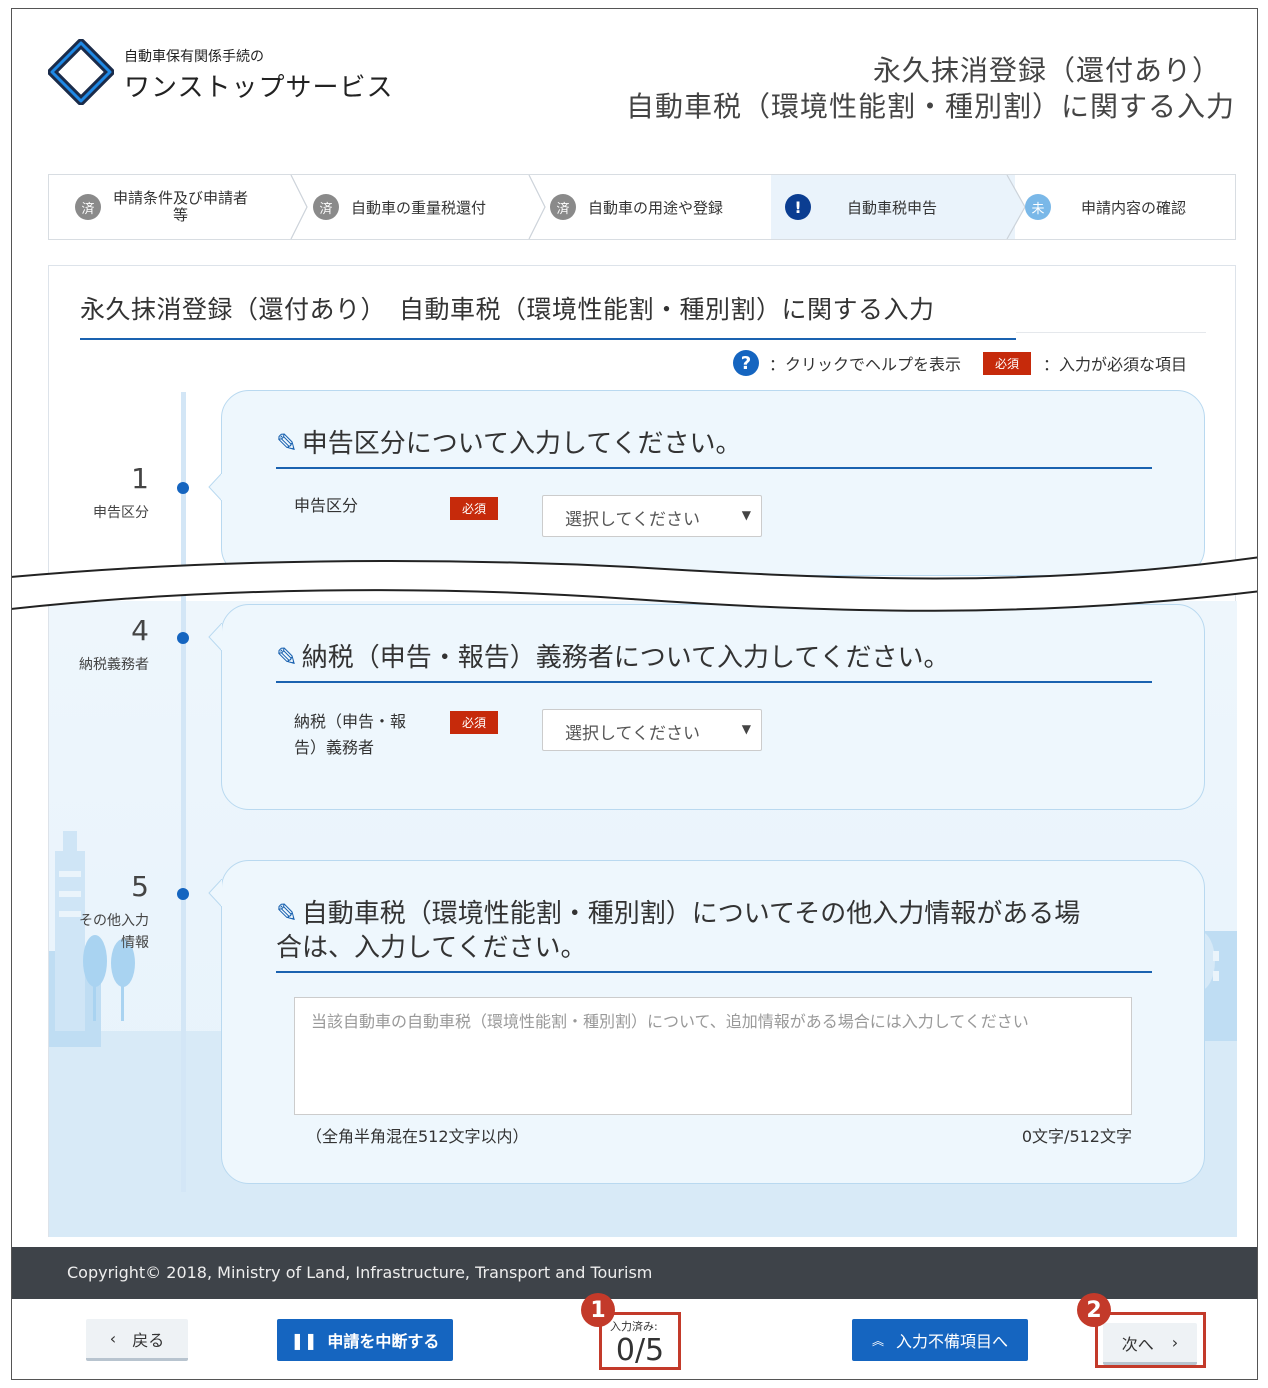  What do you see at coordinates (183, 792) in the screenshot?
I see `step-timeline` at bounding box center [183, 792].